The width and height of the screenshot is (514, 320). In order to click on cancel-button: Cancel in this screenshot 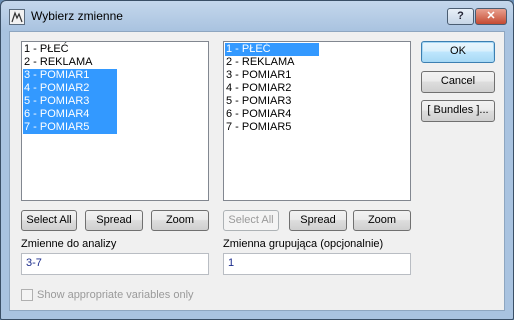, I will do `click(458, 82)`.